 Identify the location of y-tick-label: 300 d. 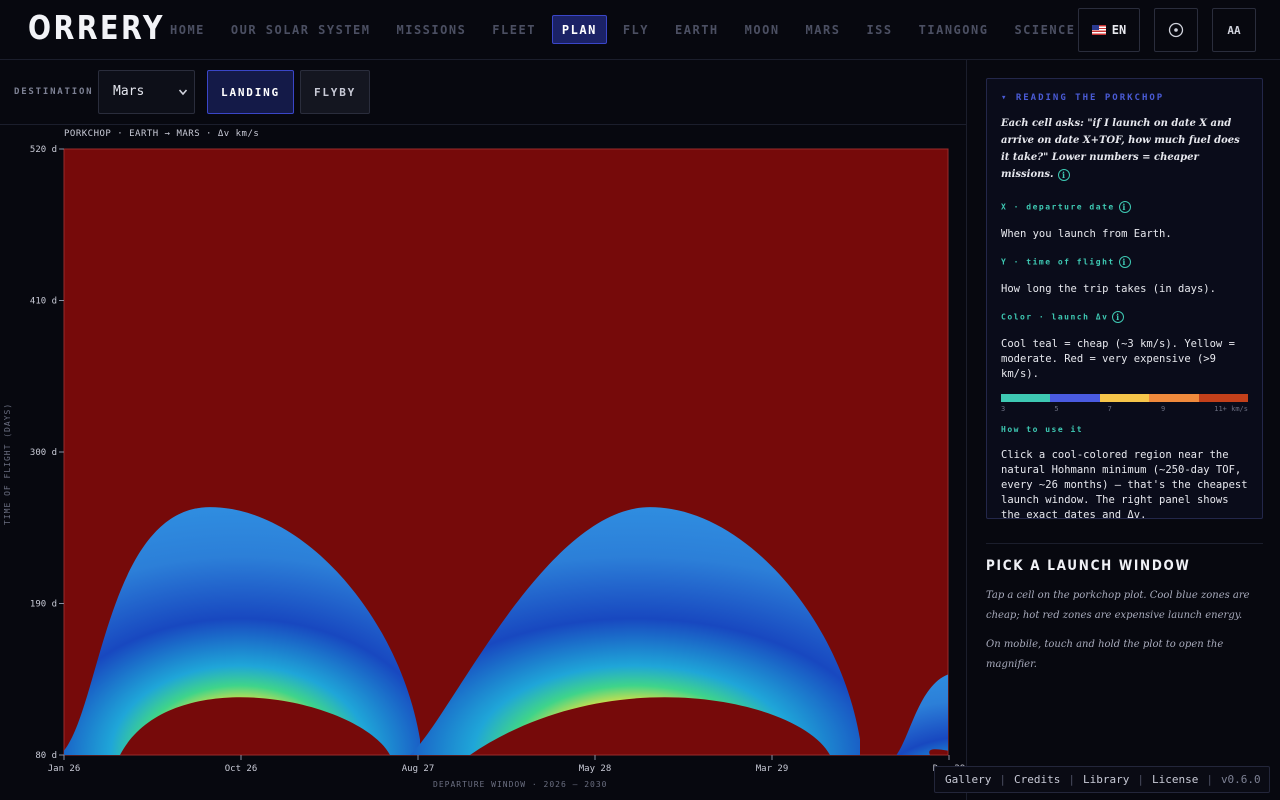
(43, 453).